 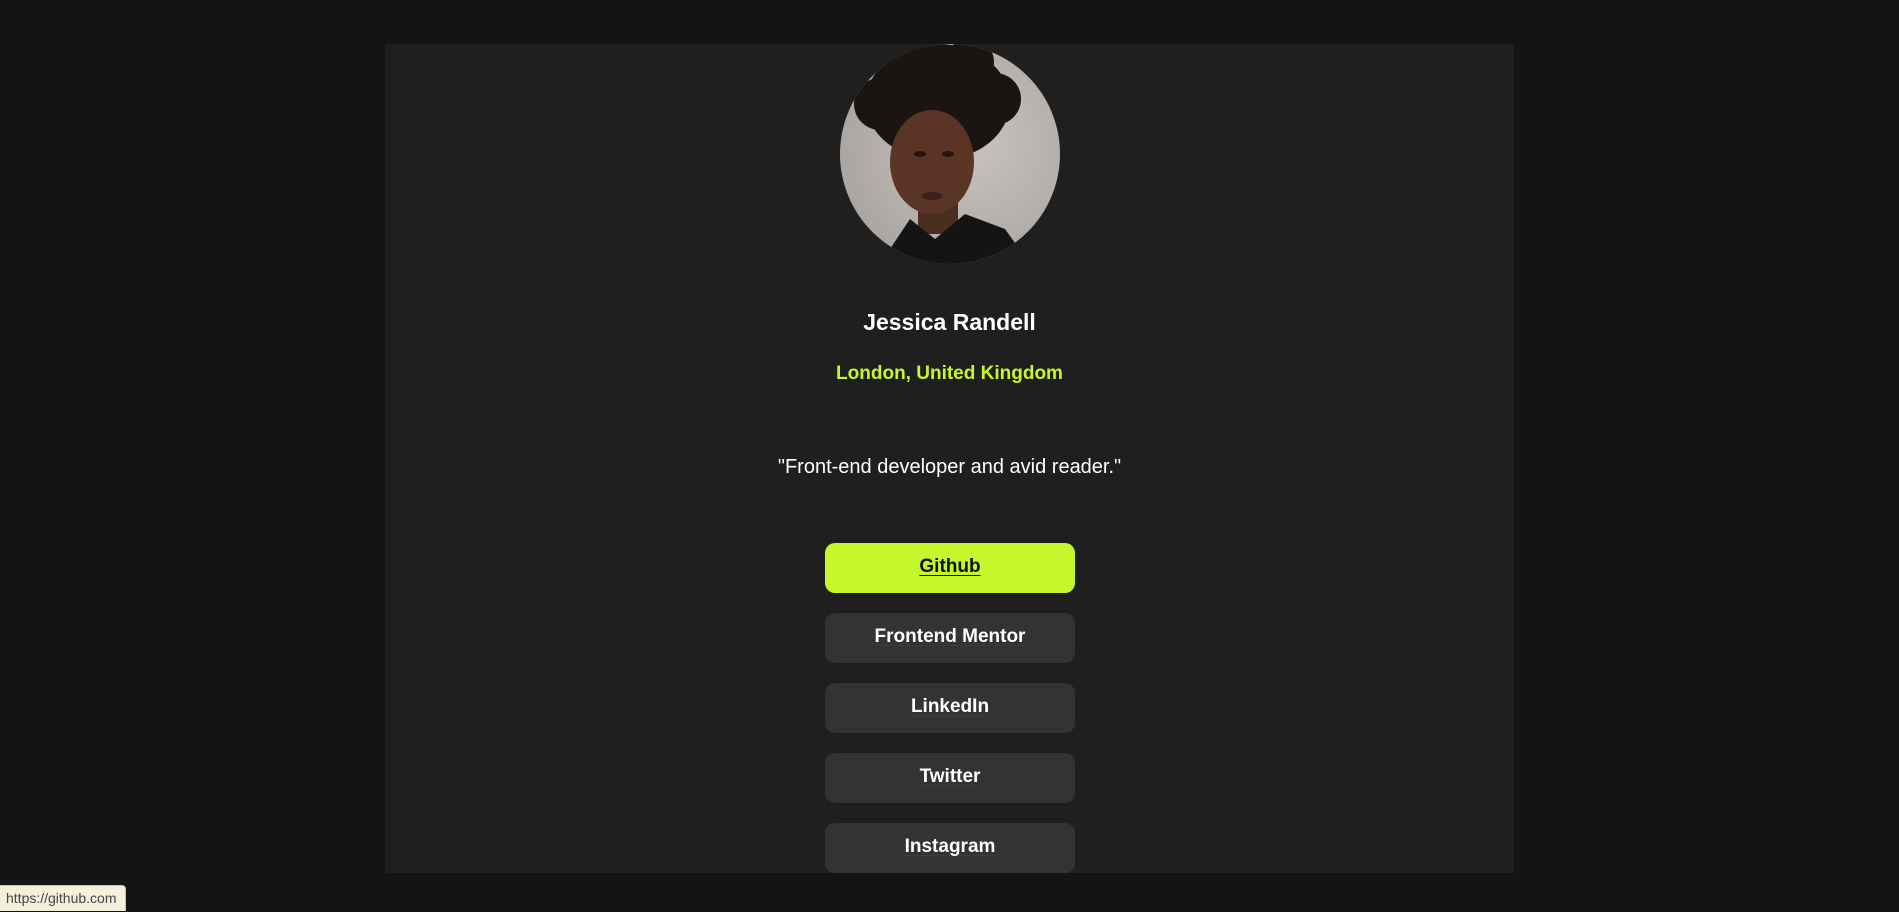 What do you see at coordinates (949, 373) in the screenshot?
I see `profile-location: London, United Kingdom` at bounding box center [949, 373].